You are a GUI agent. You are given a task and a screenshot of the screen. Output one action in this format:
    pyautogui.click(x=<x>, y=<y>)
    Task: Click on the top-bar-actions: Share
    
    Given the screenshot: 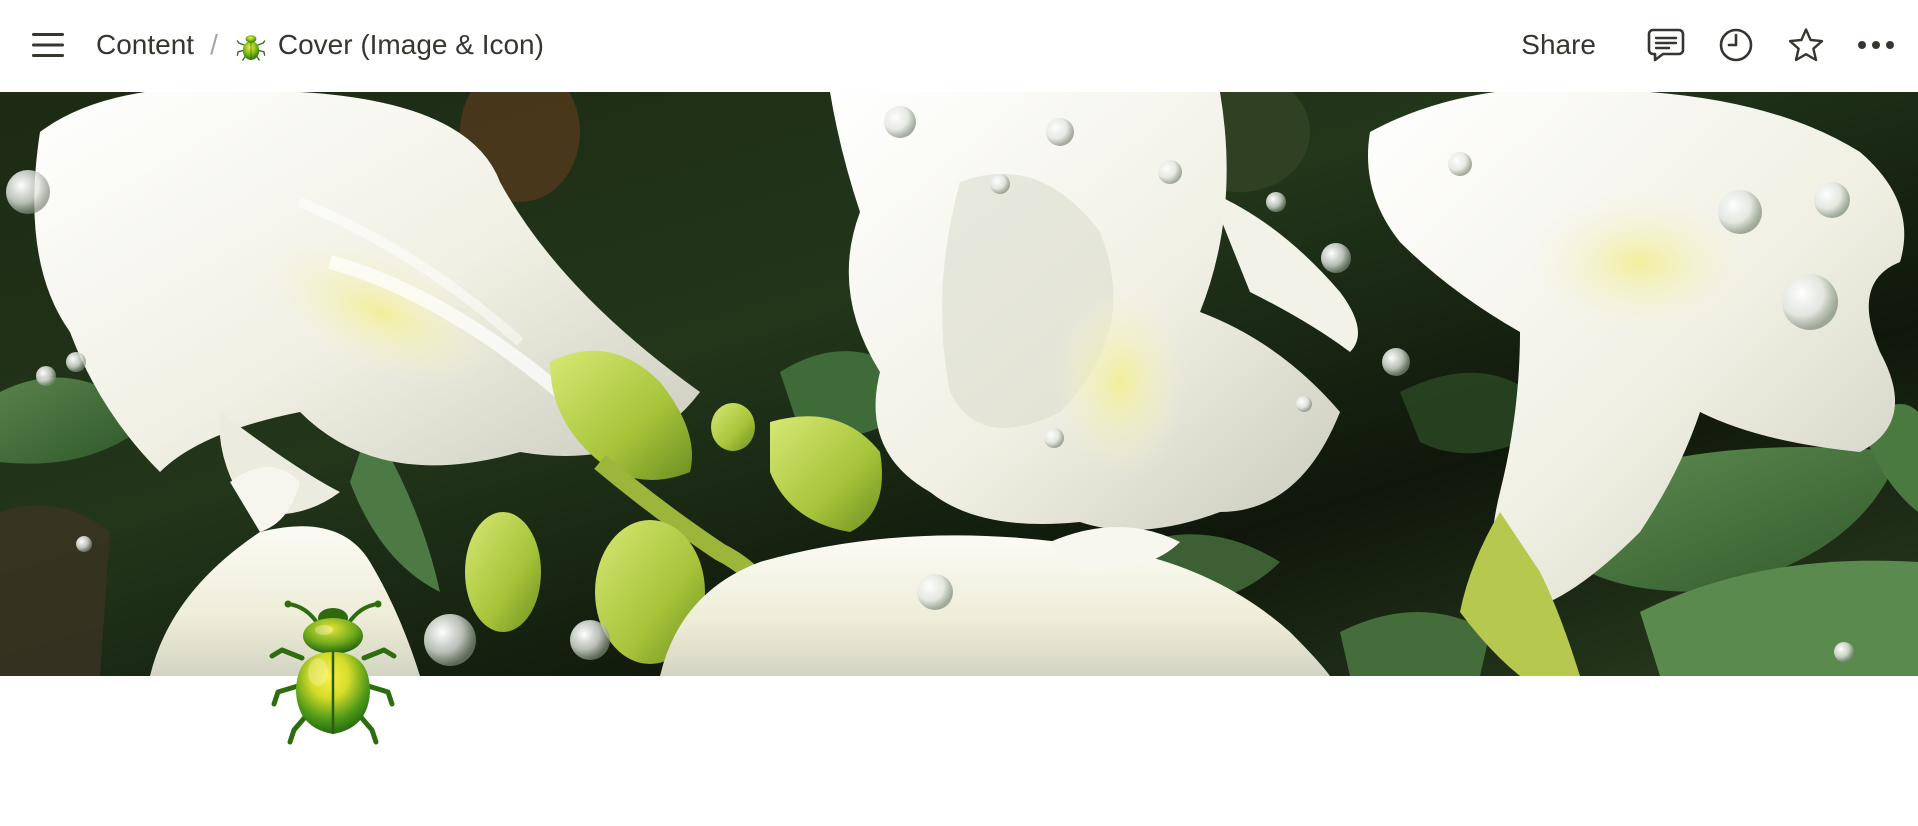 What is the action you would take?
    pyautogui.click(x=1706, y=45)
    